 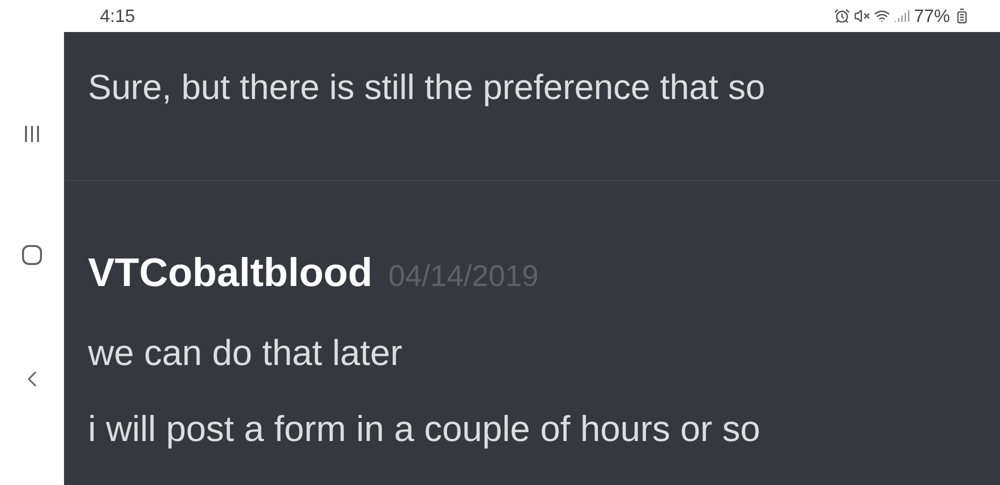 I want to click on signal-icon, so click(x=902, y=16).